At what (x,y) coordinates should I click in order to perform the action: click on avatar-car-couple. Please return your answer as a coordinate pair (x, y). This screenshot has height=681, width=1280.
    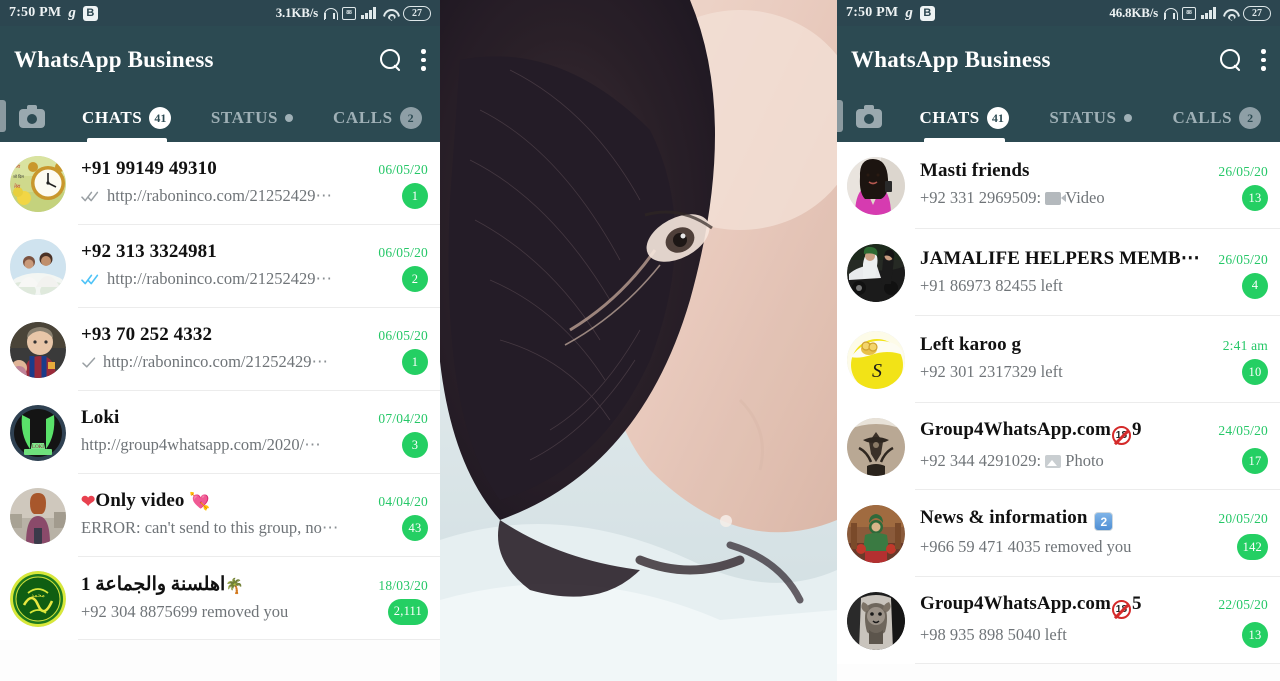
    Looking at the image, I should click on (876, 272).